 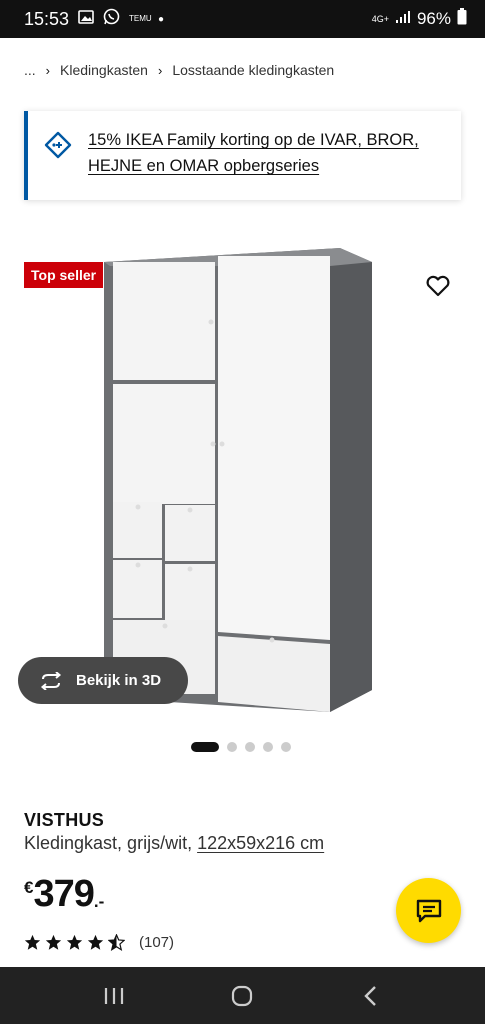 What do you see at coordinates (253, 70) in the screenshot?
I see `breadcrumb-item-losstaande: Losstaande kledingkasten` at bounding box center [253, 70].